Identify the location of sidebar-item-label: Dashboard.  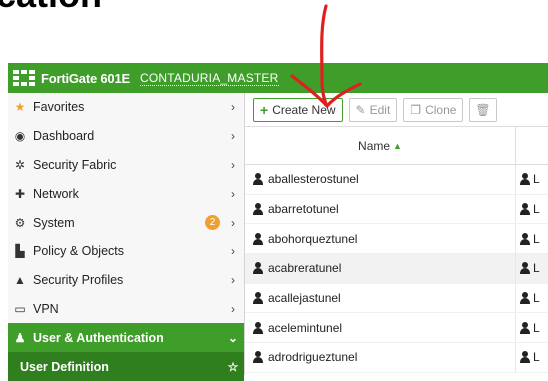
(64, 136).